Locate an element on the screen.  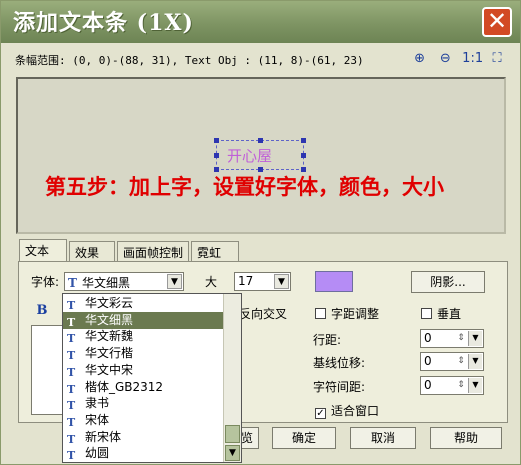
font-list-item-label: 隶书 is located at coordinates (97, 403).